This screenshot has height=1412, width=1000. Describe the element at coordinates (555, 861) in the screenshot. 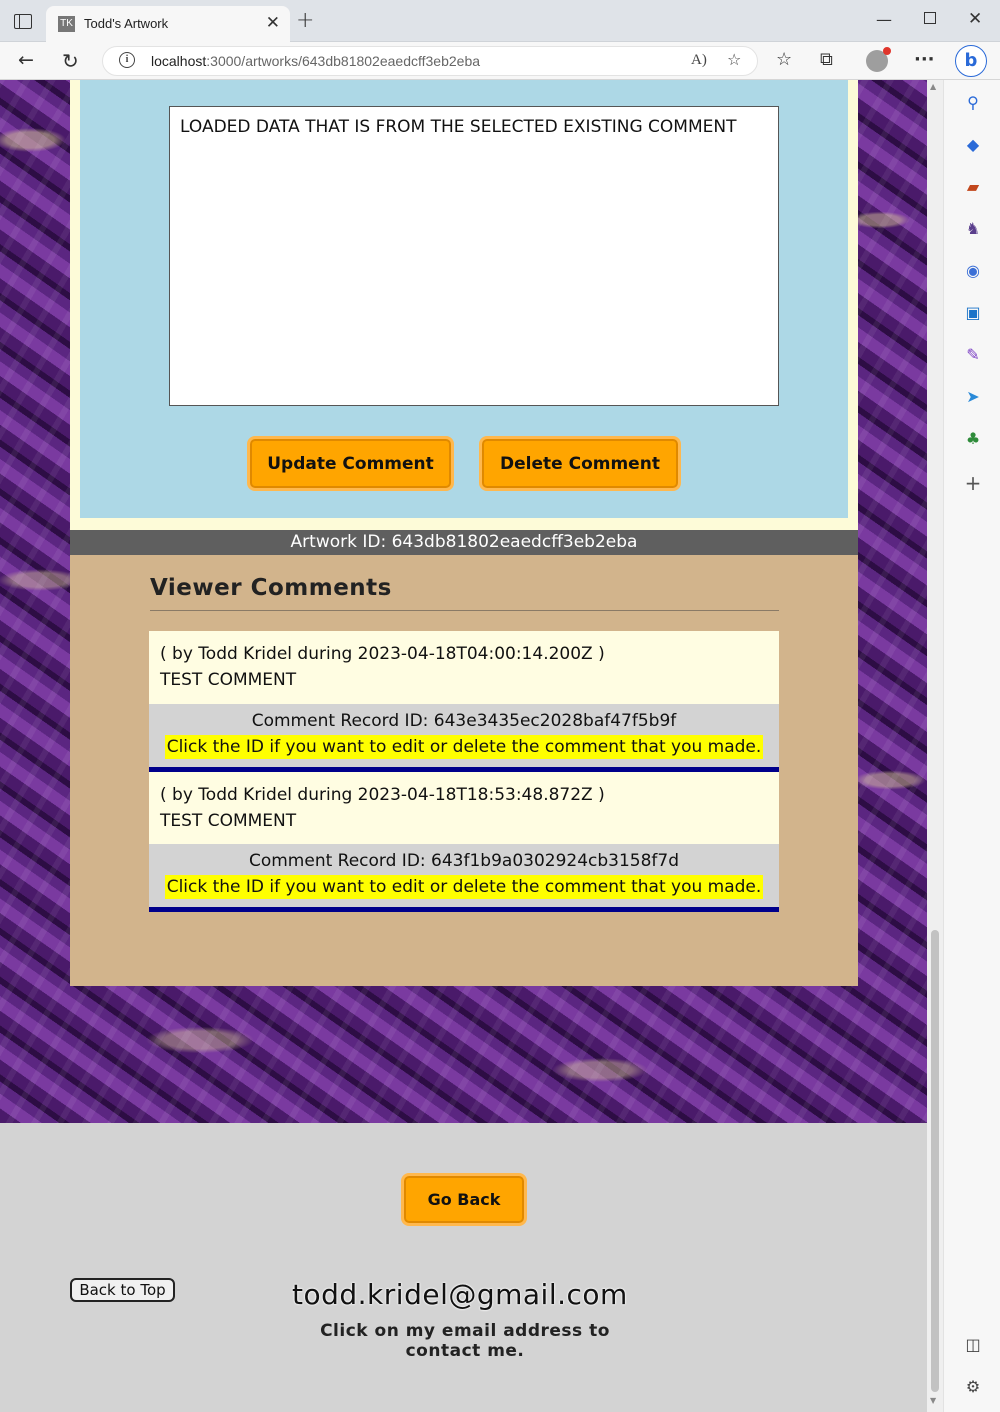

I see `record-id-link: 643f1b9a0302924cb3158f7d` at that location.